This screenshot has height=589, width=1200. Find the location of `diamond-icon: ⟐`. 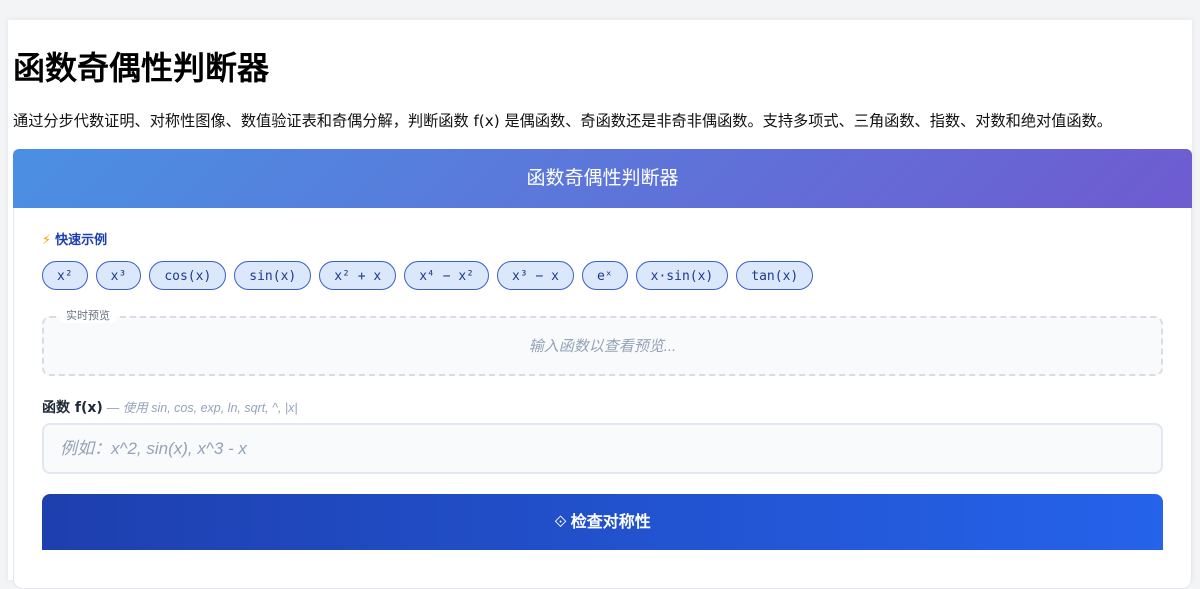

diamond-icon: ⟐ is located at coordinates (560, 521).